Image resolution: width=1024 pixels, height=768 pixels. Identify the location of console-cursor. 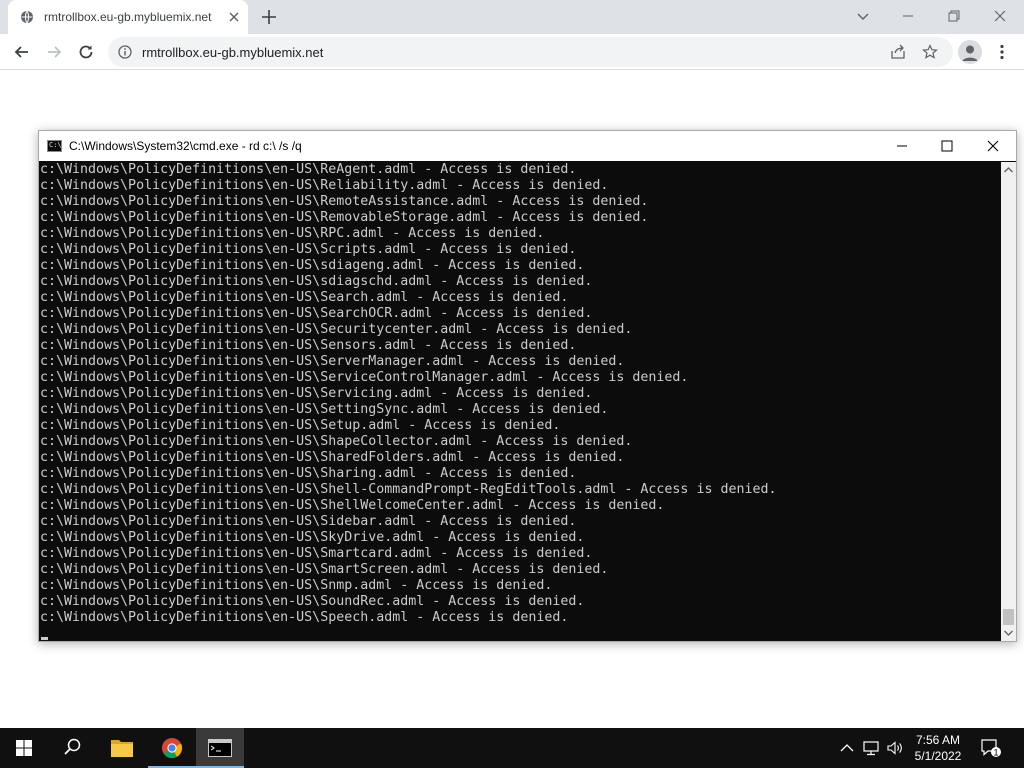
(44, 638).